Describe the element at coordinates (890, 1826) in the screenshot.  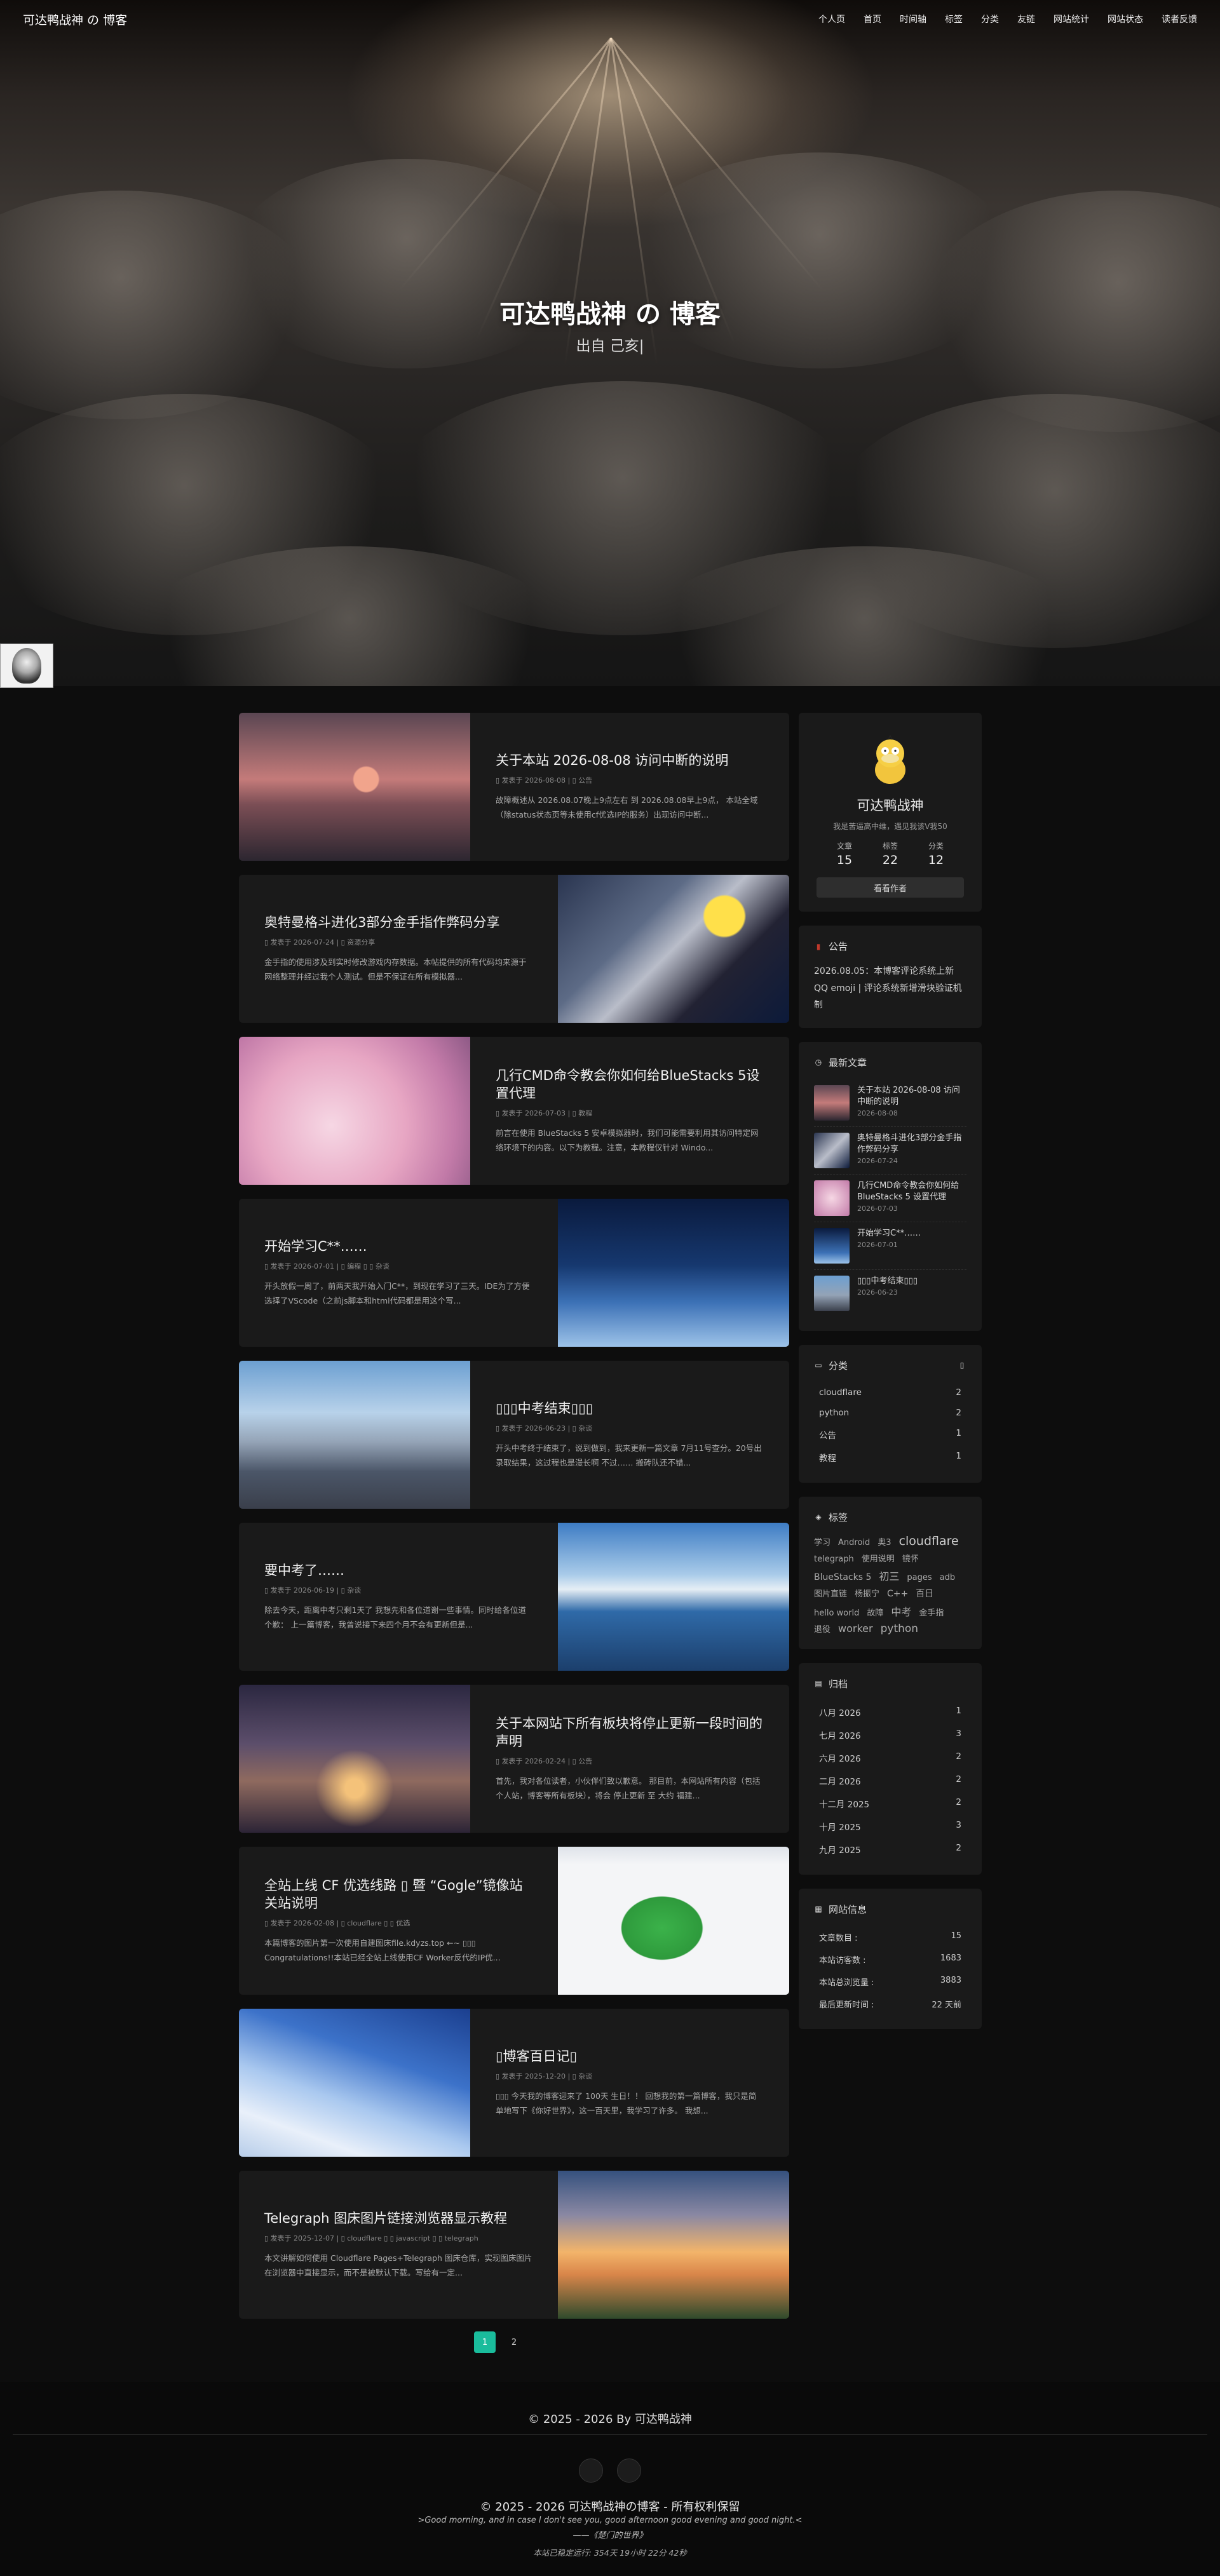
I see `archive-item: 十月 2025 3` at that location.